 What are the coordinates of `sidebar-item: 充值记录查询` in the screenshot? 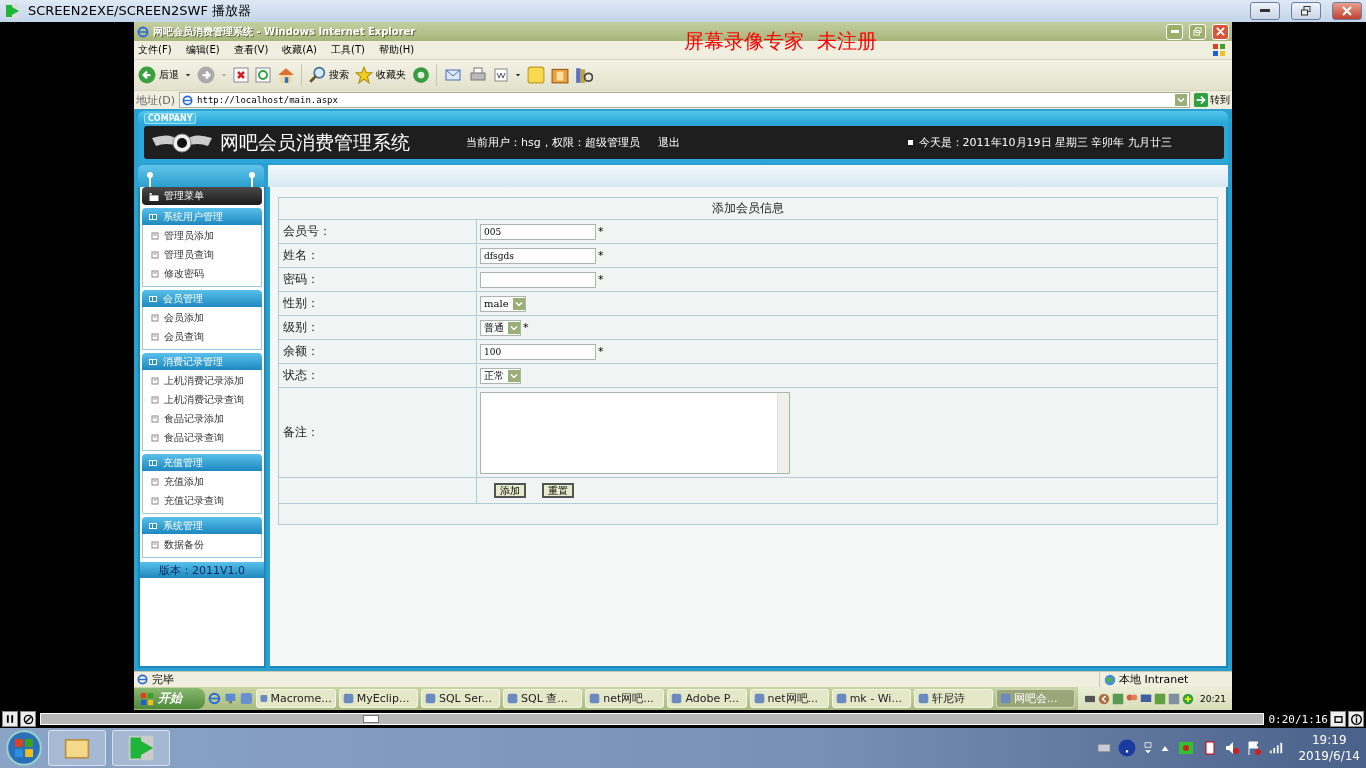 It's located at (202, 500).